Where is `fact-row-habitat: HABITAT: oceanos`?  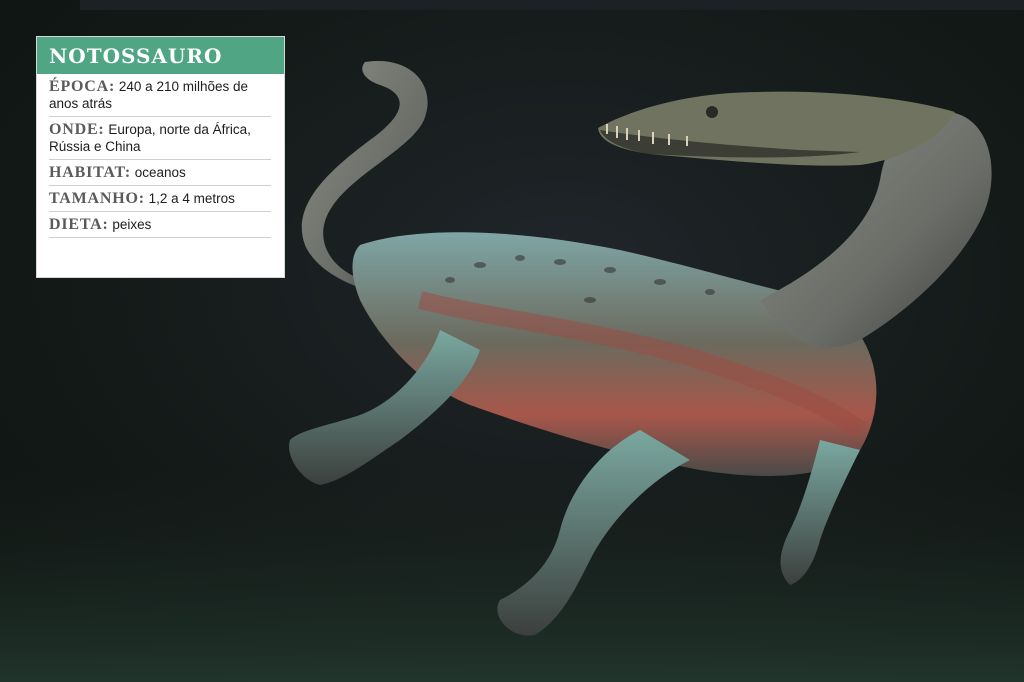
fact-row-habitat: HABITAT: oceanos is located at coordinates (160, 173).